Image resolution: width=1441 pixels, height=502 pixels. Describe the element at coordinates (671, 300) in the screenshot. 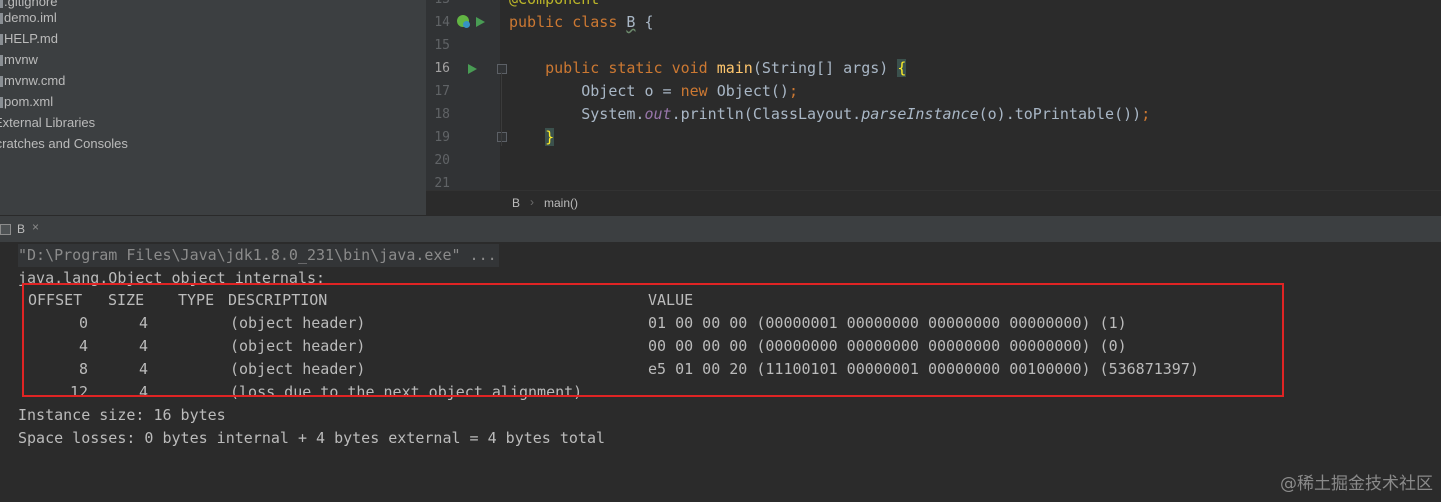

I see `column-header-value: VALUE` at that location.